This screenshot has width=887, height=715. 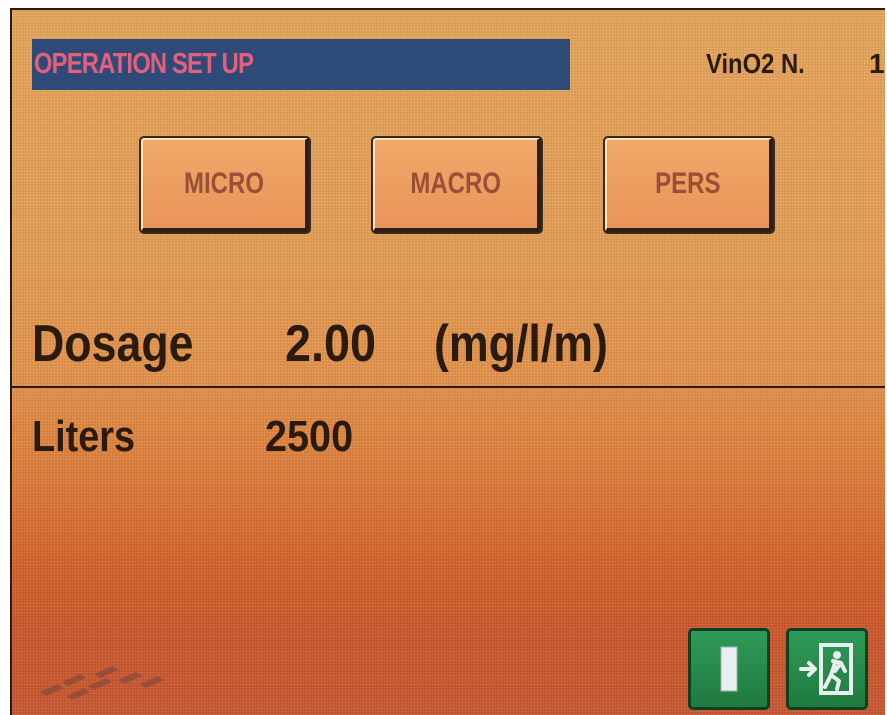 I want to click on device-label: VinO2 N., so click(x=755, y=63).